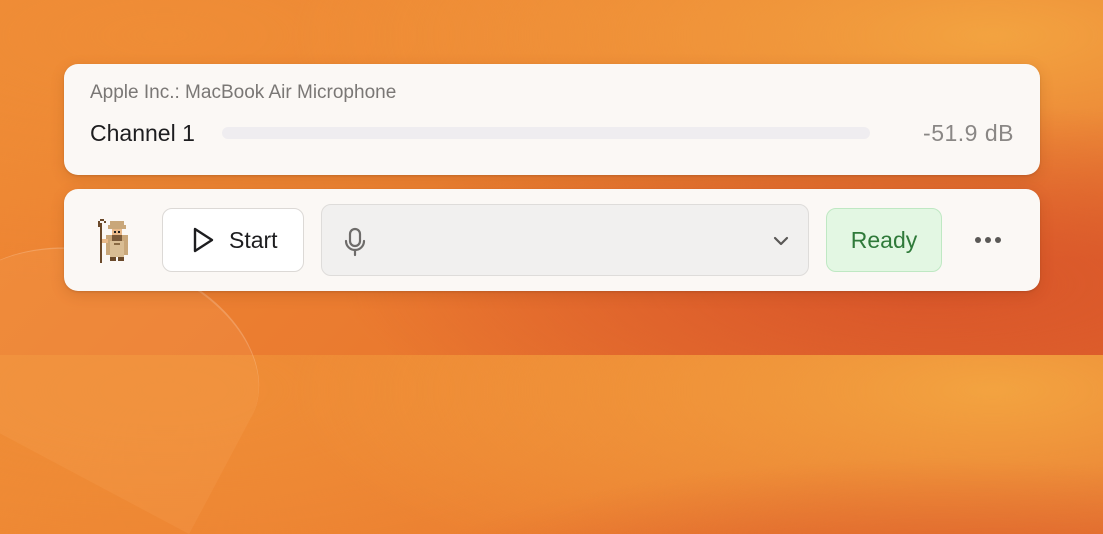  Describe the element at coordinates (355, 242) in the screenshot. I see `microphone-icon` at that location.